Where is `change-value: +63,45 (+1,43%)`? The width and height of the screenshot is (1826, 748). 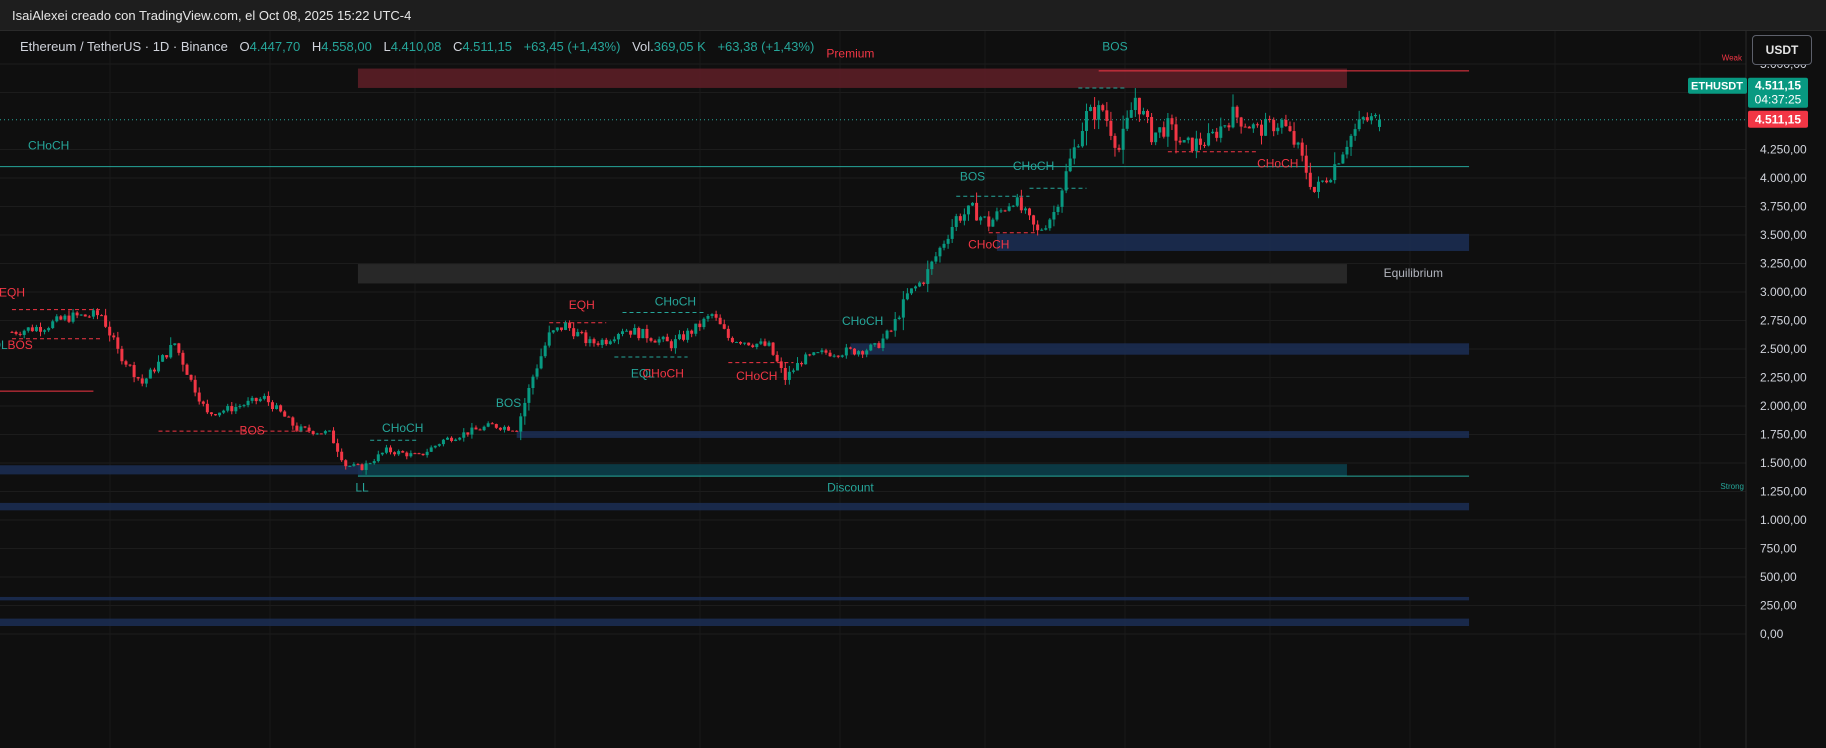
change-value: +63,45 (+1,43%) is located at coordinates (572, 46).